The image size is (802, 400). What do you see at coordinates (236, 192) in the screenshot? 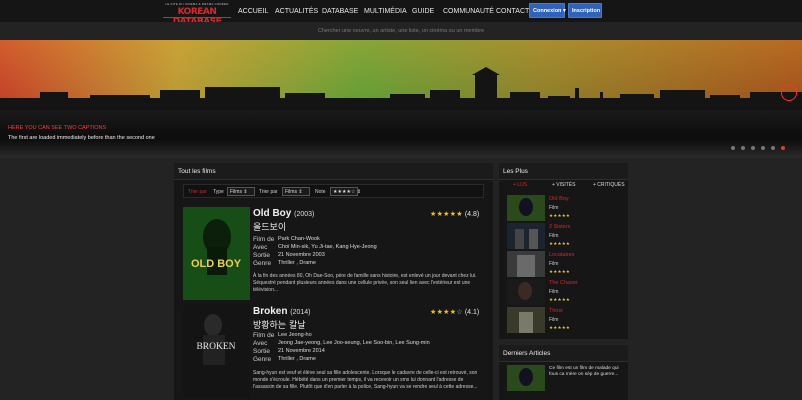
I see `filter-type-value: Films` at bounding box center [236, 192].